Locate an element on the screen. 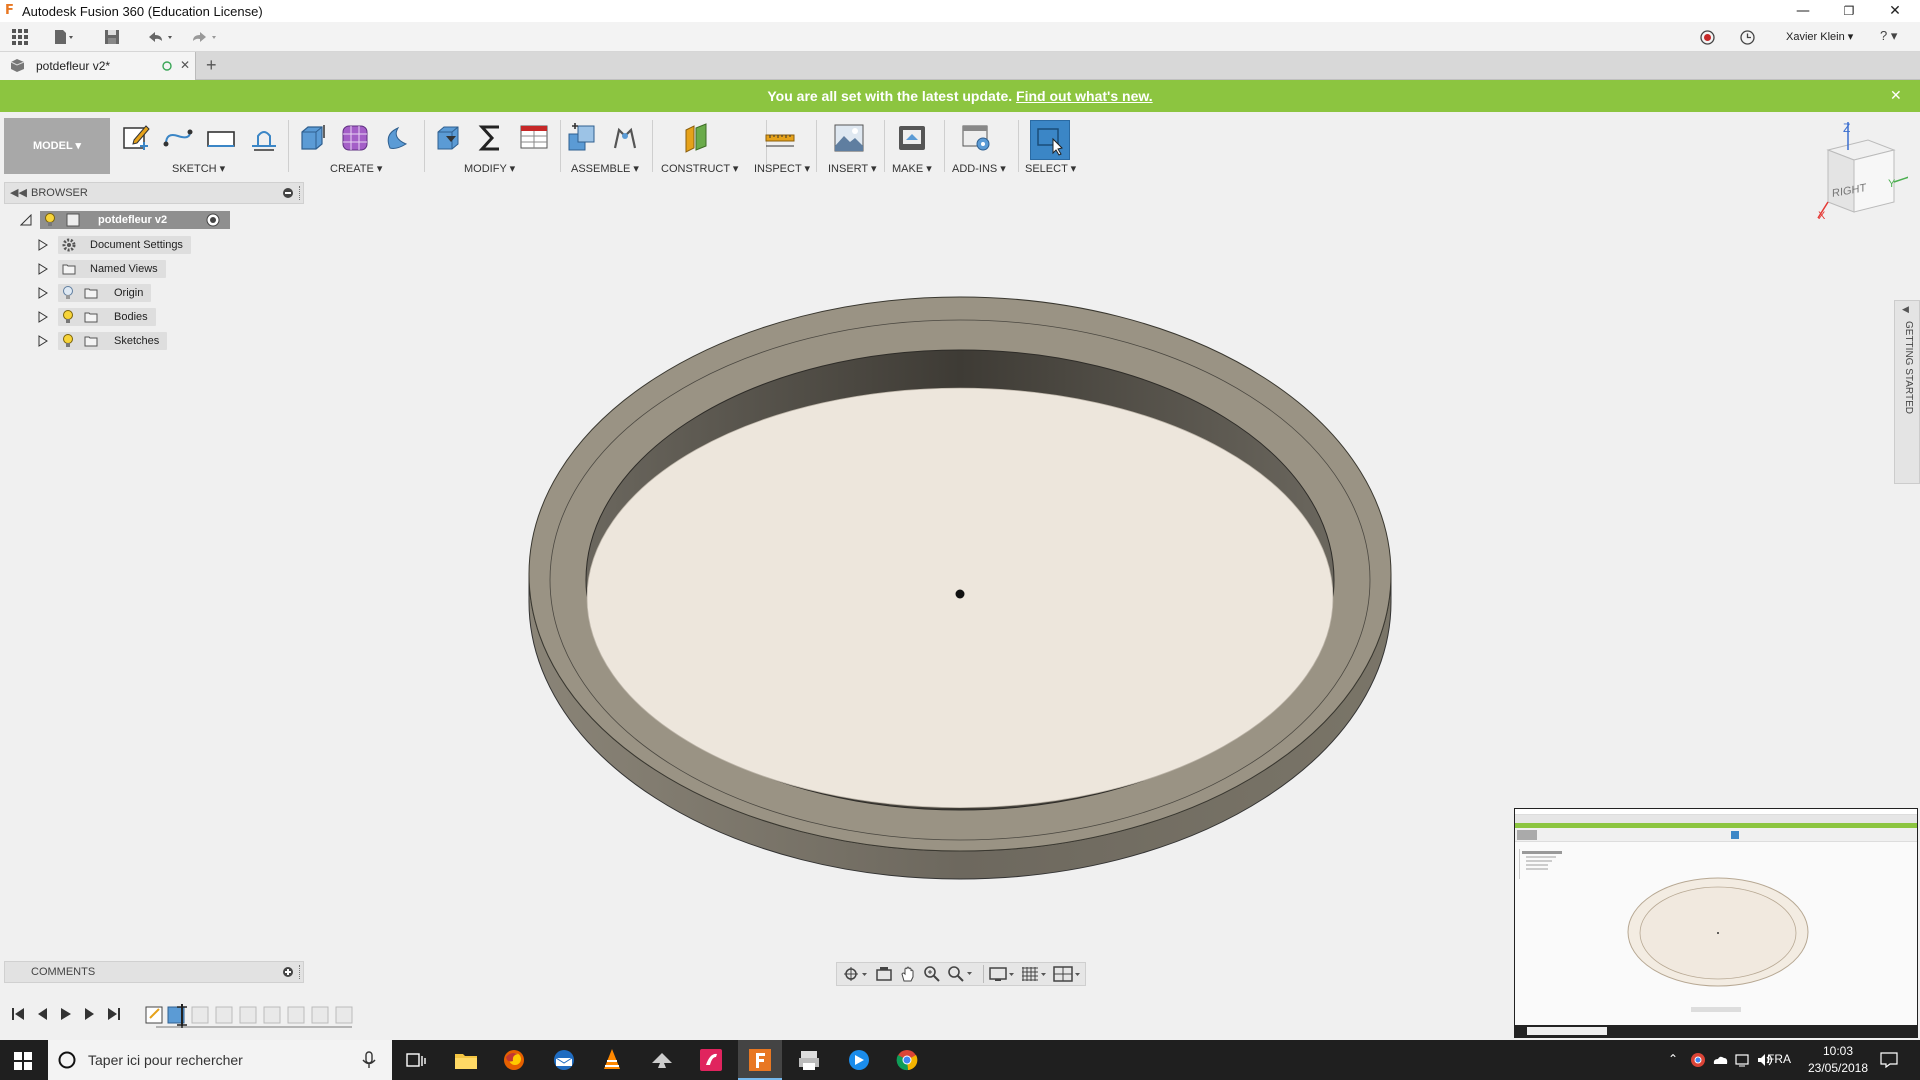 This screenshot has width=1920, height=1080. insert-canvas-icon is located at coordinates (849, 138).